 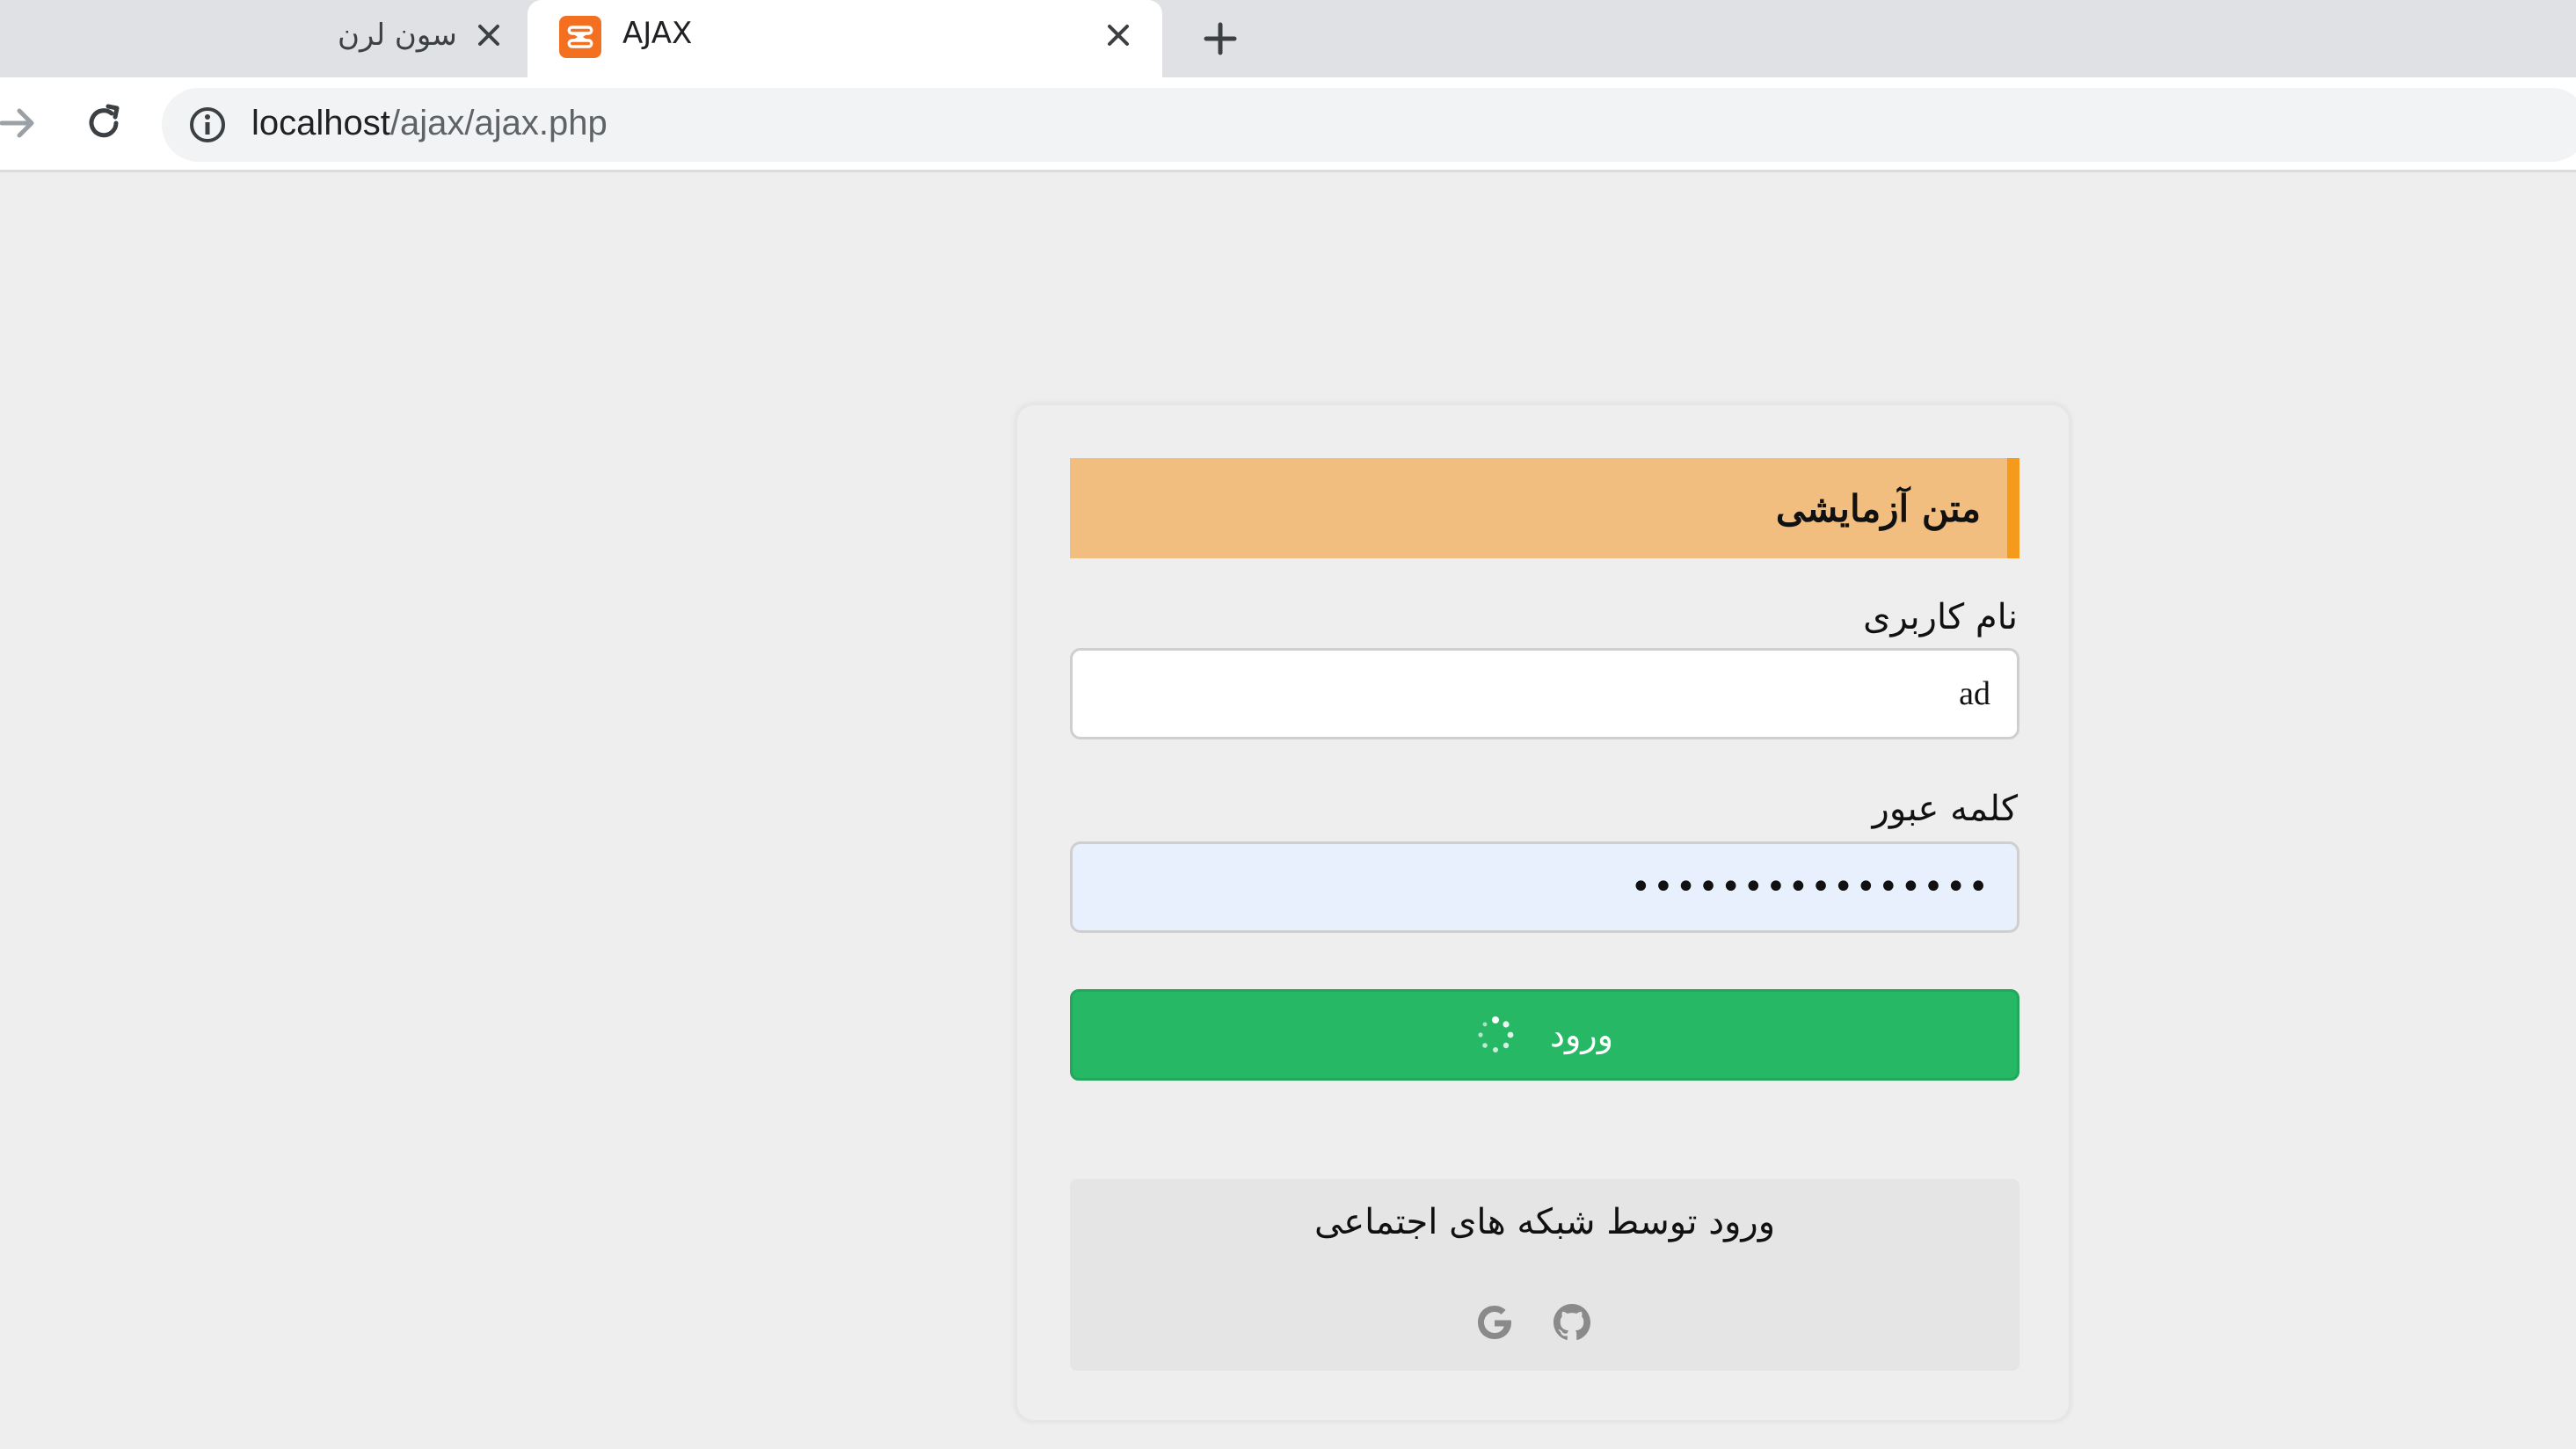 What do you see at coordinates (264, 38) in the screenshot?
I see `tab-sevenlearn: سون لرن` at bounding box center [264, 38].